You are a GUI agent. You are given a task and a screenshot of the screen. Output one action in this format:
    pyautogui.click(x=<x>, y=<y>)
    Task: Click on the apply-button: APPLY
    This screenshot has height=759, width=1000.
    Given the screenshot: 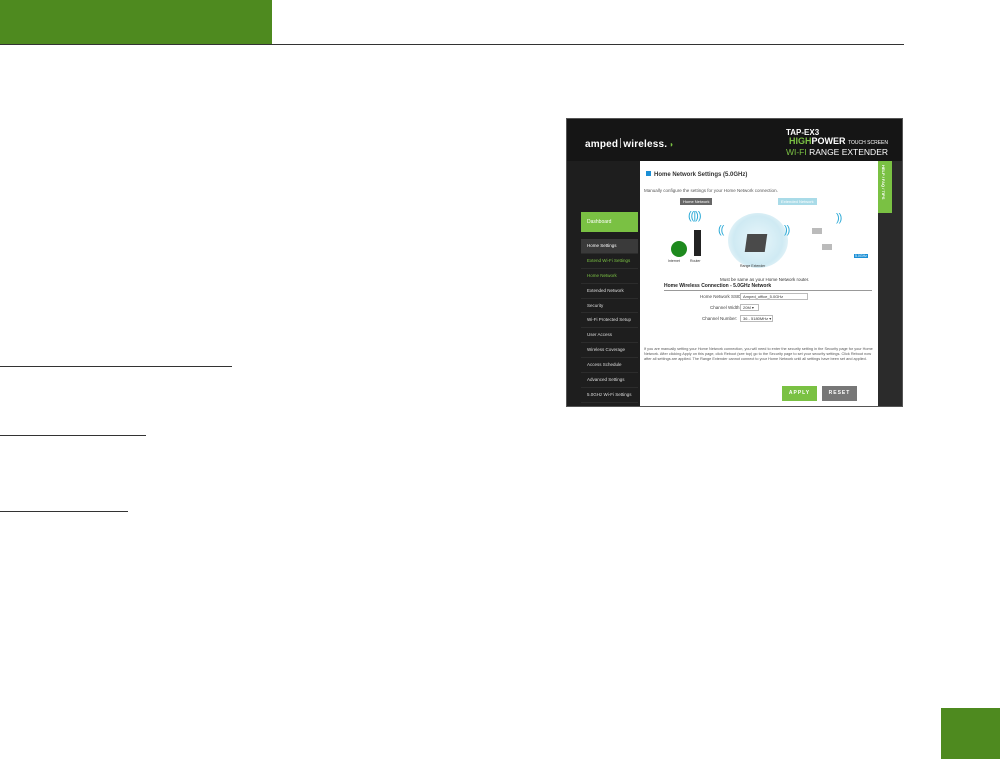 What is the action you would take?
    pyautogui.click(x=799, y=393)
    